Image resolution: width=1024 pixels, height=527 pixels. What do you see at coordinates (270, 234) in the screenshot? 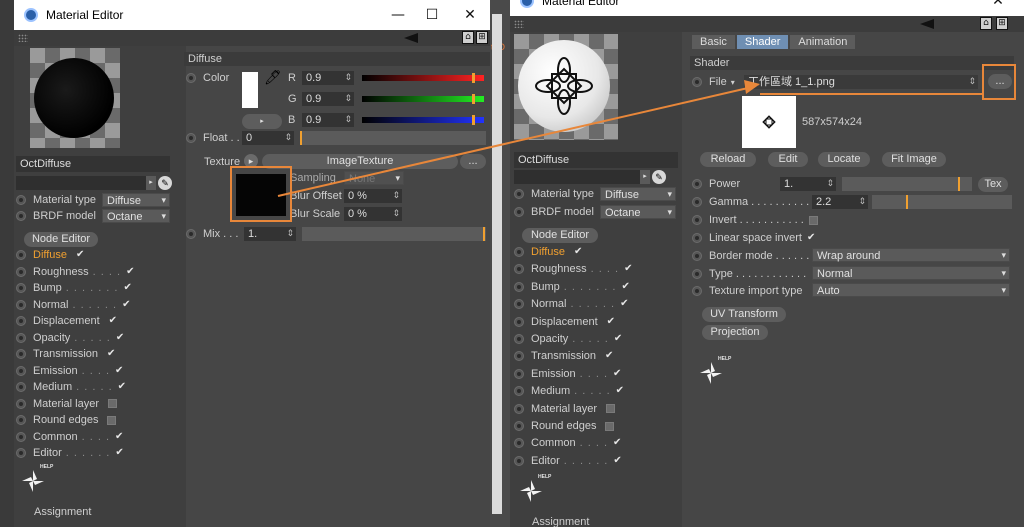
I see `mix-value-field: 1.` at bounding box center [270, 234].